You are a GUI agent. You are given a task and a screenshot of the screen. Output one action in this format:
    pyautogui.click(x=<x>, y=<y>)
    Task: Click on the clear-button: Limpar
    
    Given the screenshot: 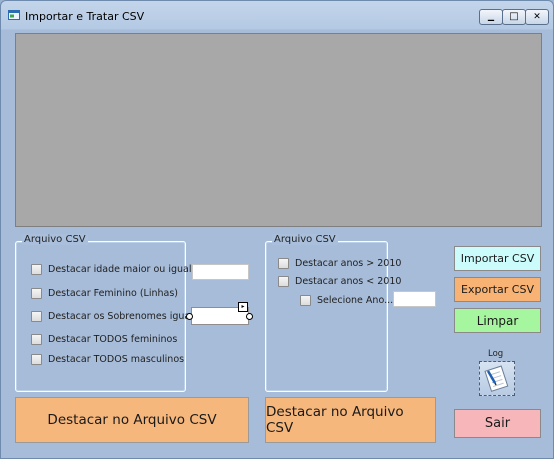 What is the action you would take?
    pyautogui.click(x=497, y=320)
    